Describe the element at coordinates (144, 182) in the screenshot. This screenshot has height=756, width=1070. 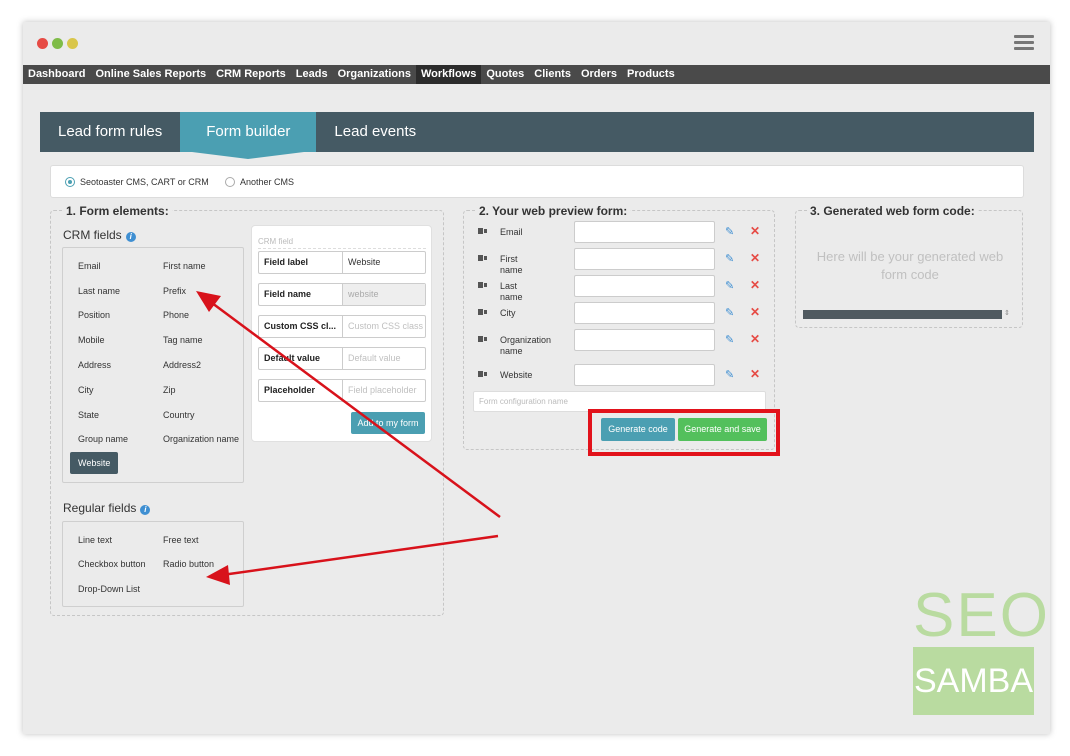
I see `cms-radio-seotoaster-label: Seotoaster CMS, CART or CRM` at that location.